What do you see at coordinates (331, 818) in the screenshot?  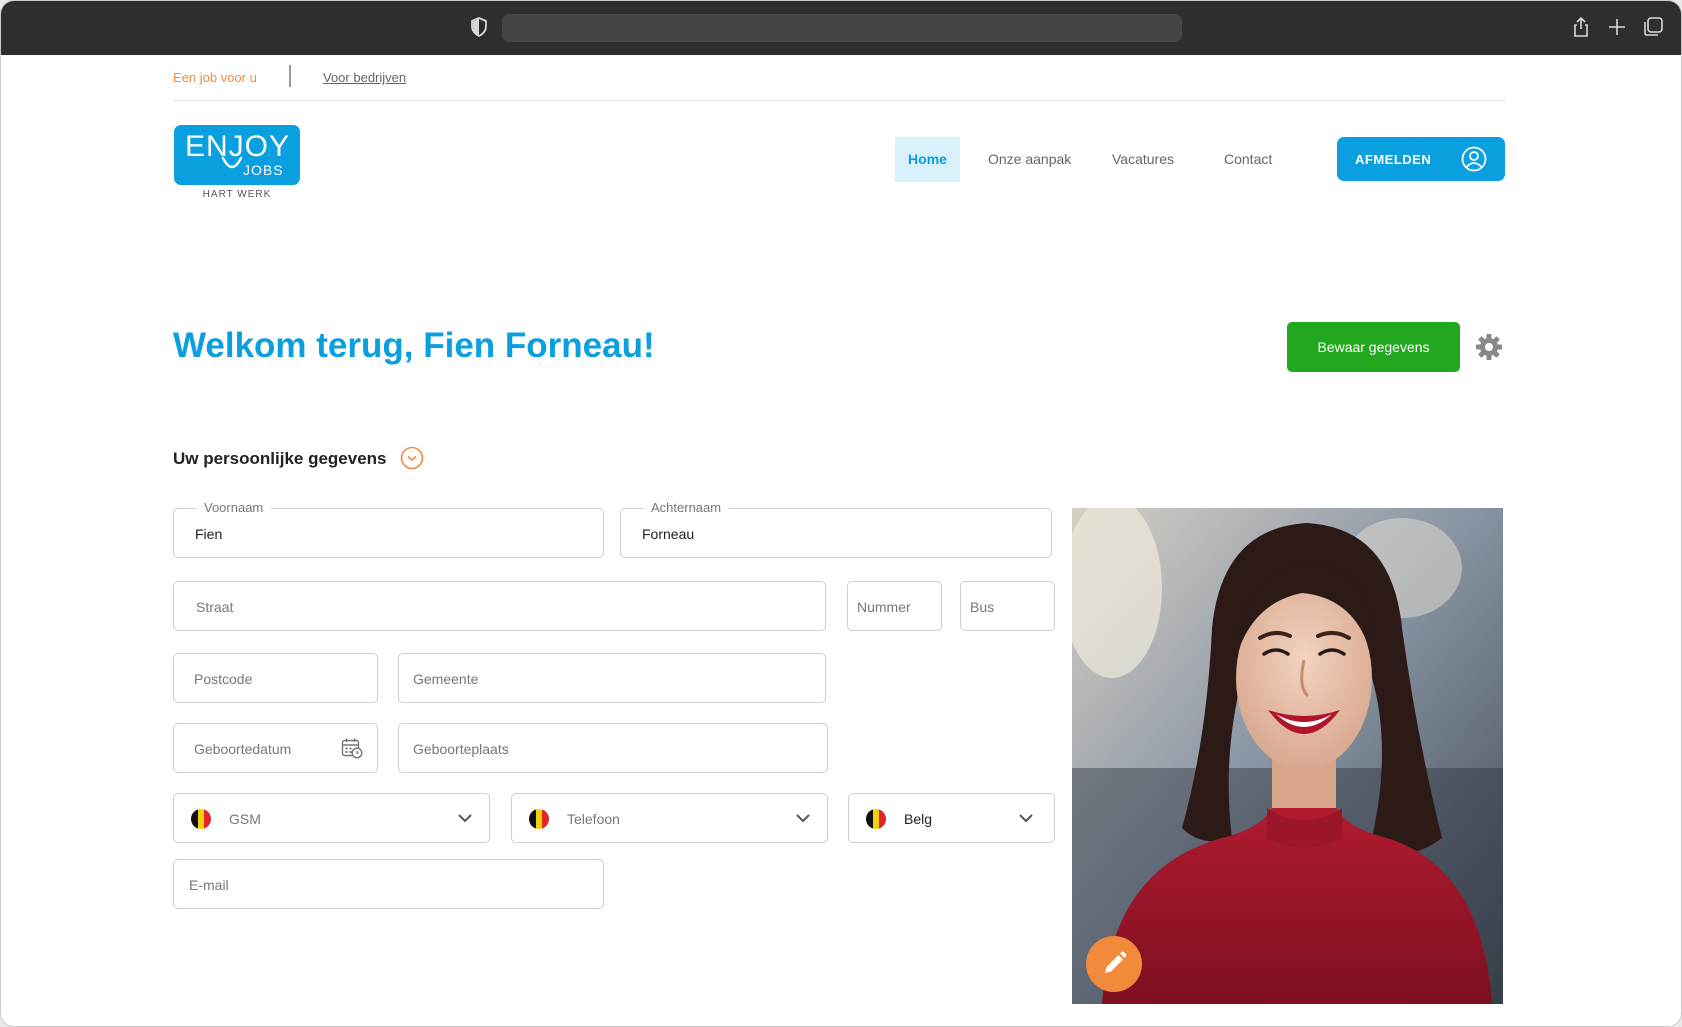 I see `mobile-field: GSM` at bounding box center [331, 818].